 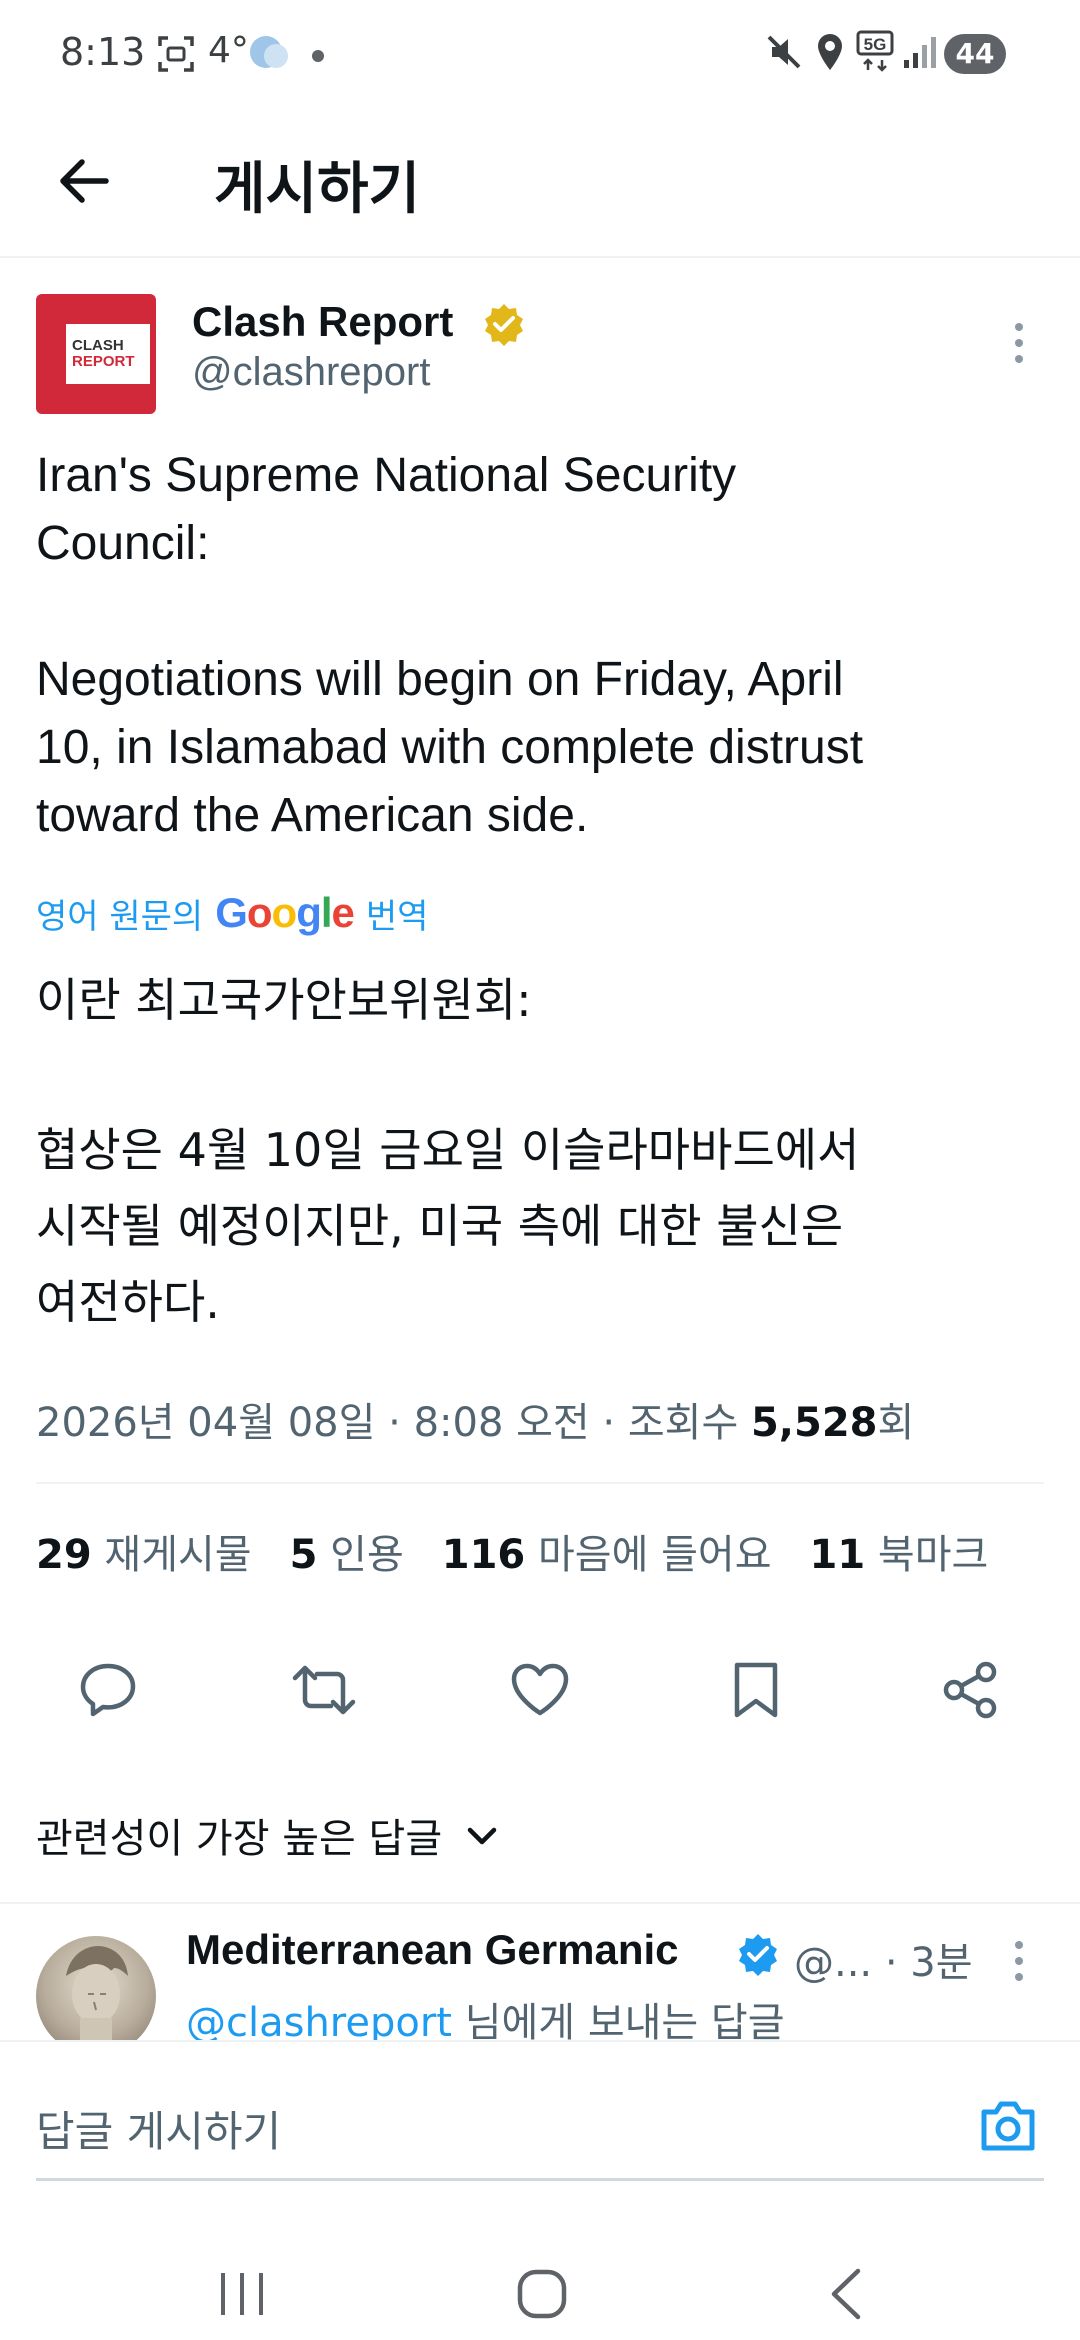 I want to click on author-handle: @clashreport, so click(x=311, y=372).